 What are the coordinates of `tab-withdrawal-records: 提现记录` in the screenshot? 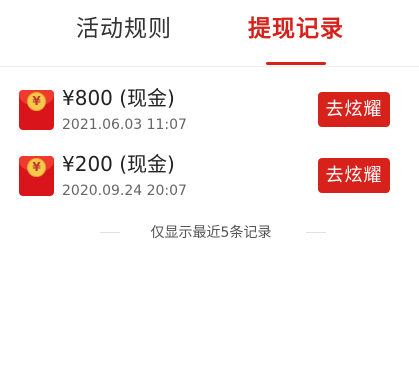 It's located at (296, 29).